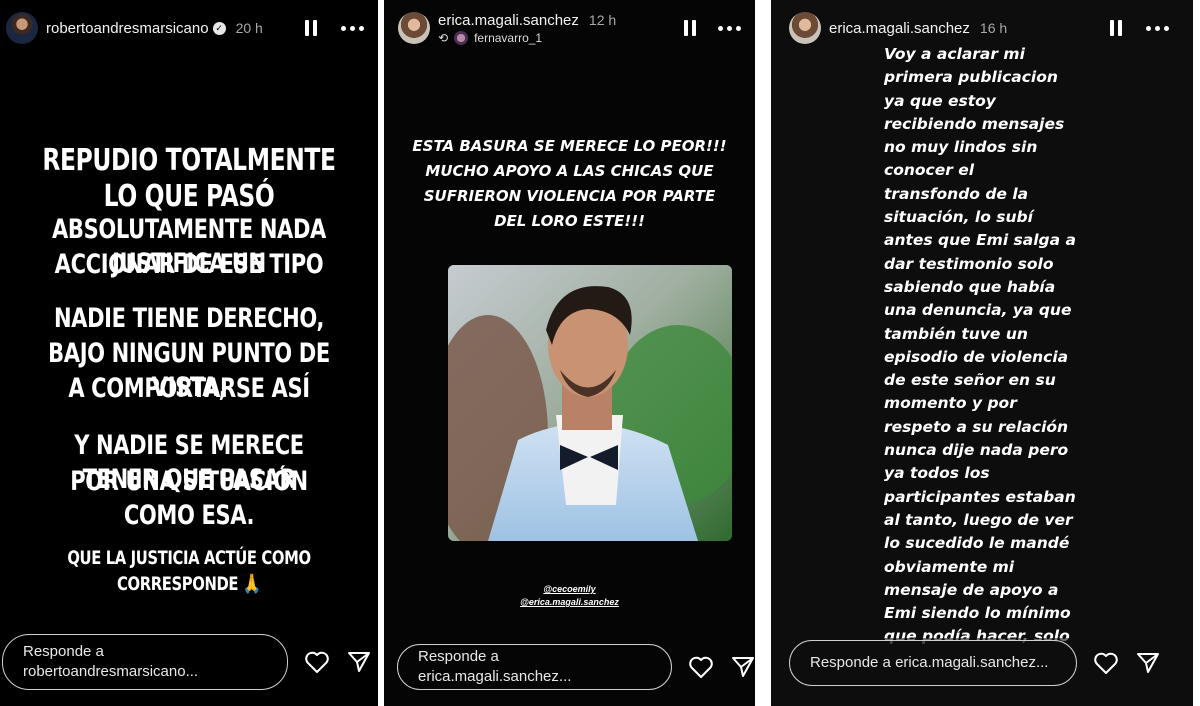 The width and height of the screenshot is (1200, 706). I want to click on story-text-line: participantes estaban, so click(980, 496).